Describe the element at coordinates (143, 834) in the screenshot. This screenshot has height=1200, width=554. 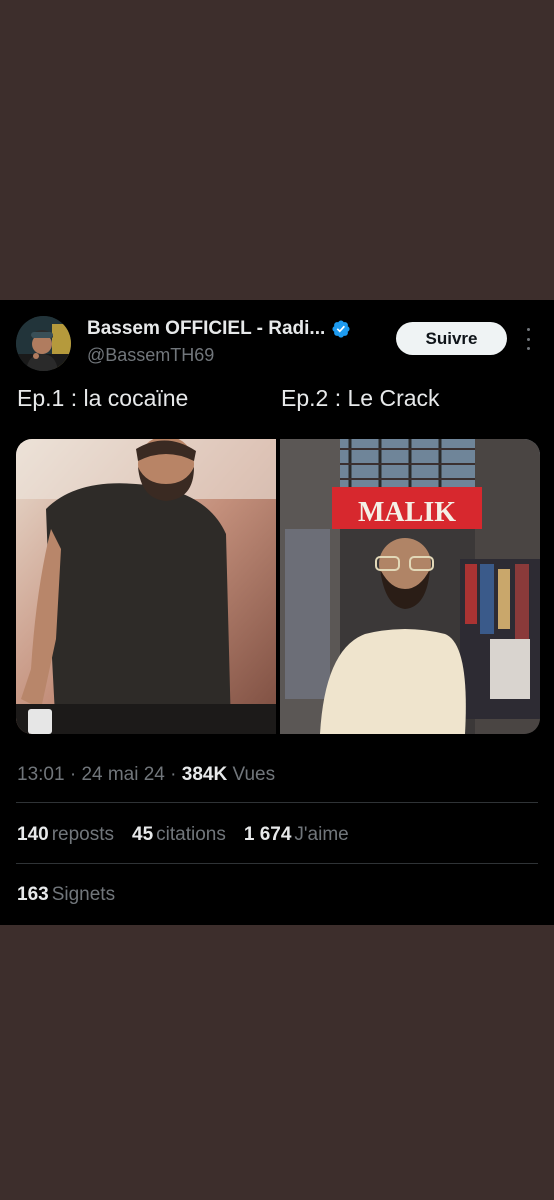
I see `quotes-count: 45` at that location.